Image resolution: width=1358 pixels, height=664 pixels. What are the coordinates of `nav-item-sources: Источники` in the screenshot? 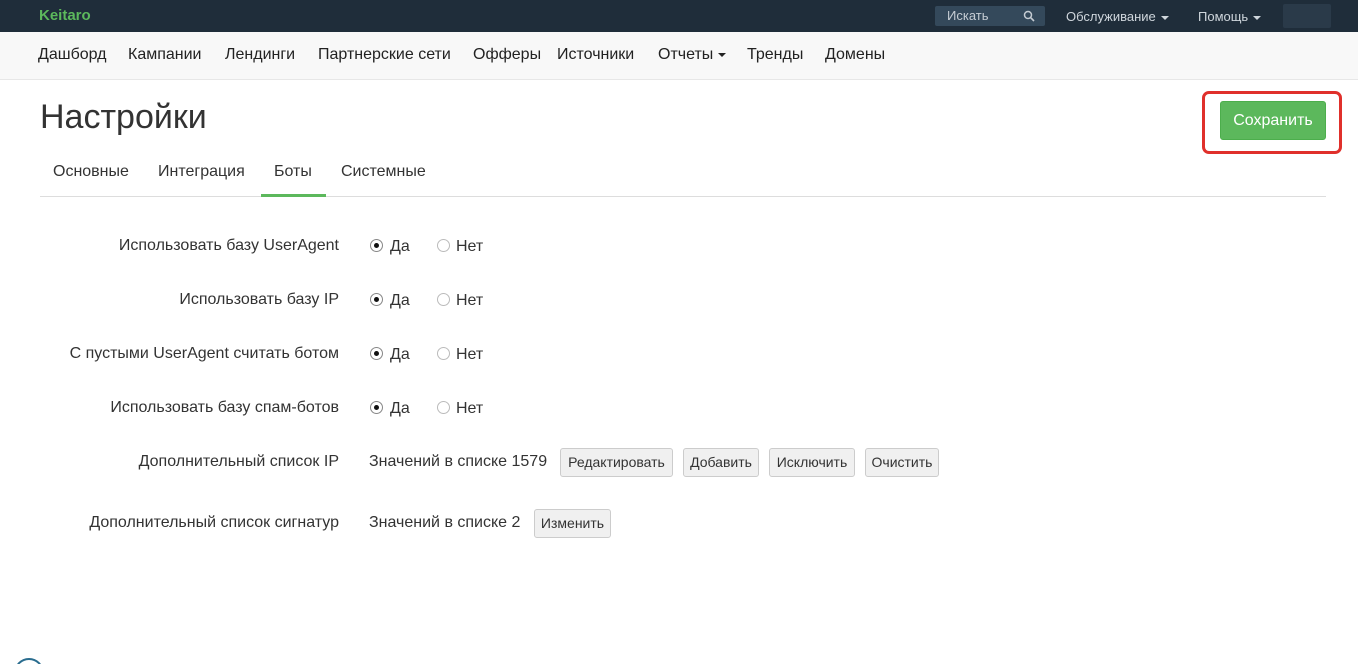 It's located at (595, 55).